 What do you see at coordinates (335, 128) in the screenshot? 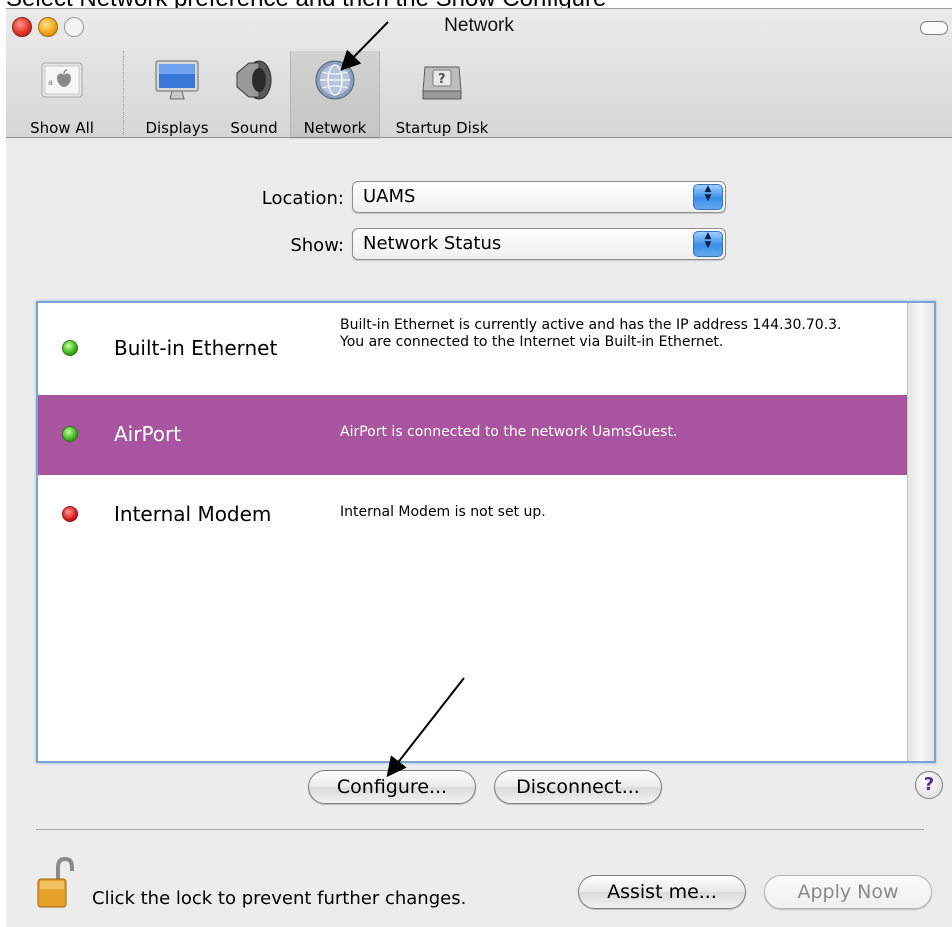
I see `toolbar-label: Network` at bounding box center [335, 128].